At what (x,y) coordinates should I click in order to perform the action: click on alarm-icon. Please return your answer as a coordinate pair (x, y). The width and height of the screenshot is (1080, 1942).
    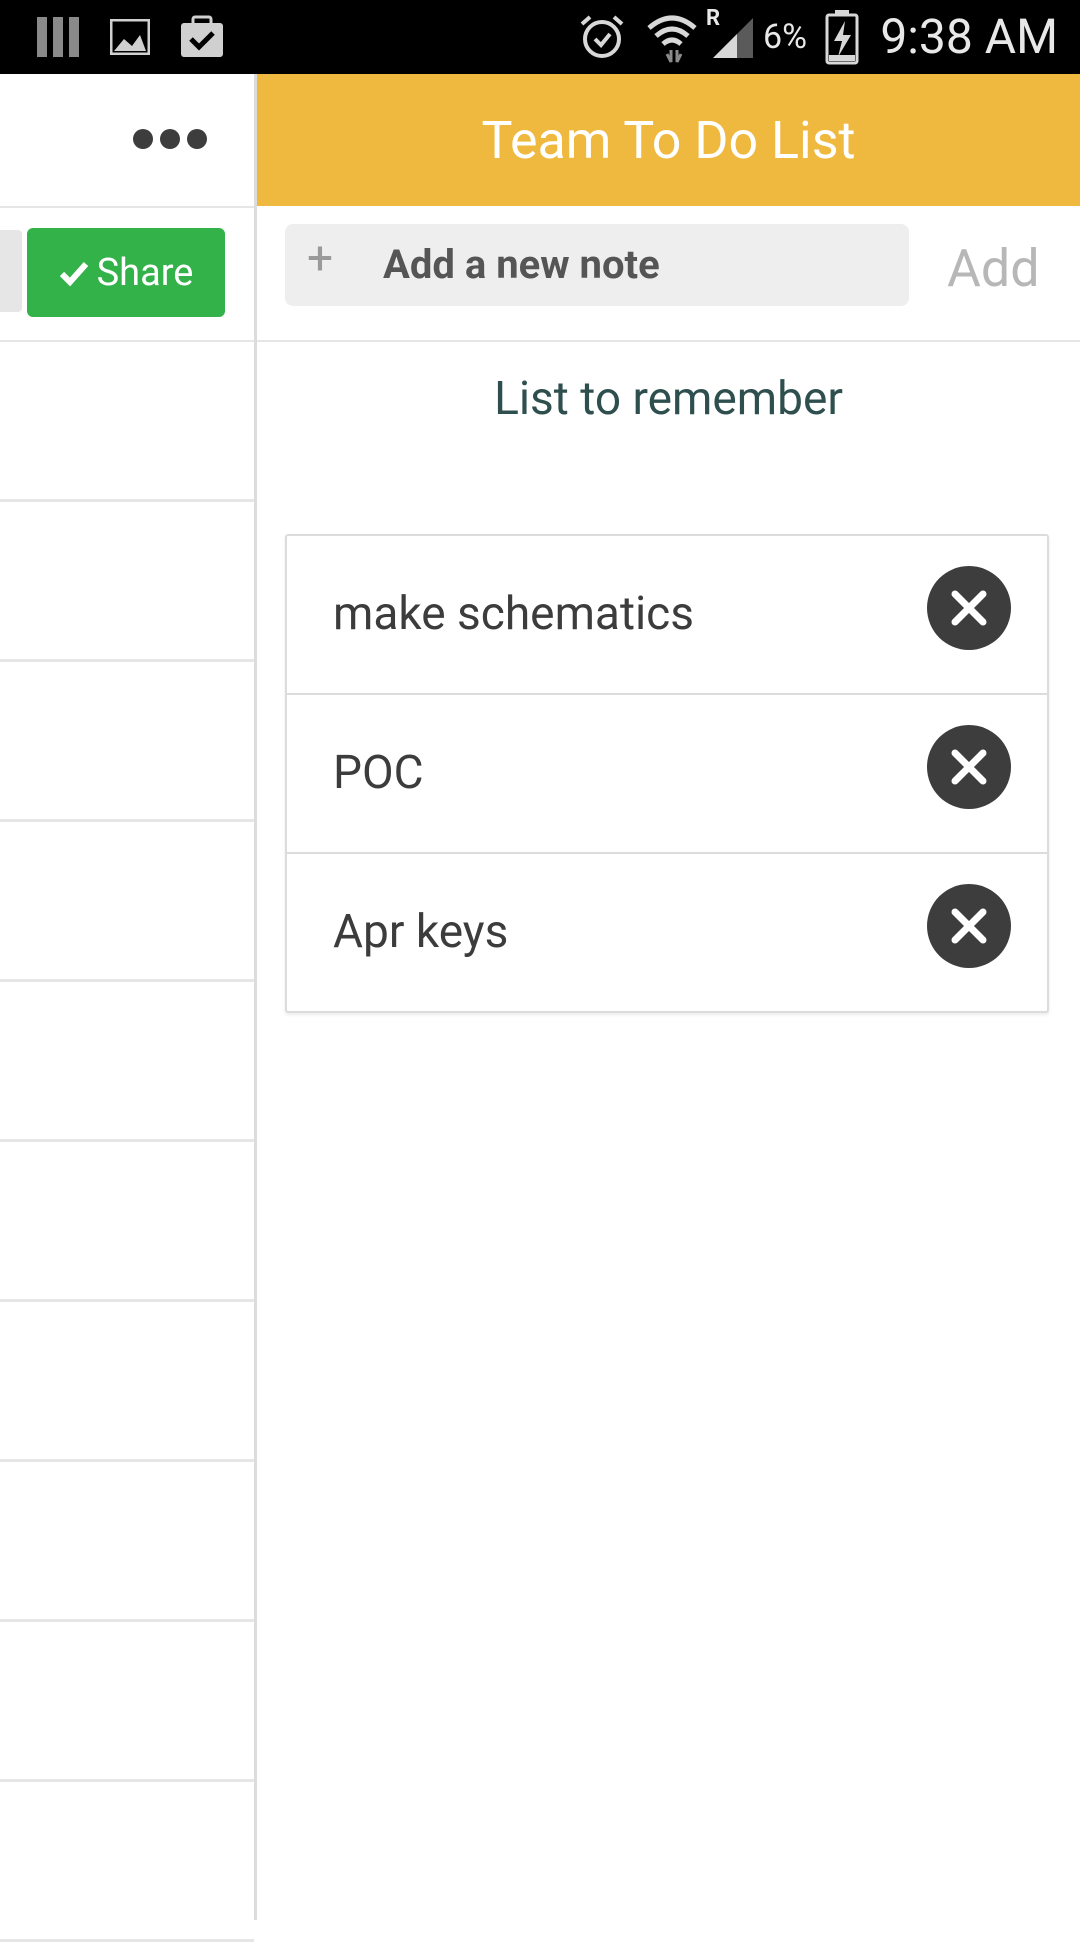
    Looking at the image, I should click on (602, 37).